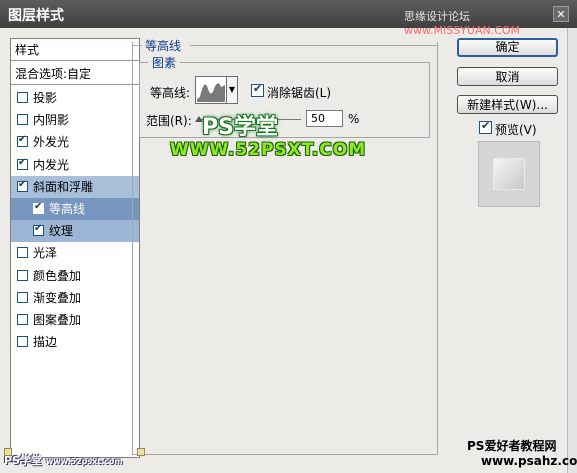 The height and width of the screenshot is (473, 577). What do you see at coordinates (240, 127) in the screenshot?
I see `ps-logo-watermark: PS学堂` at bounding box center [240, 127].